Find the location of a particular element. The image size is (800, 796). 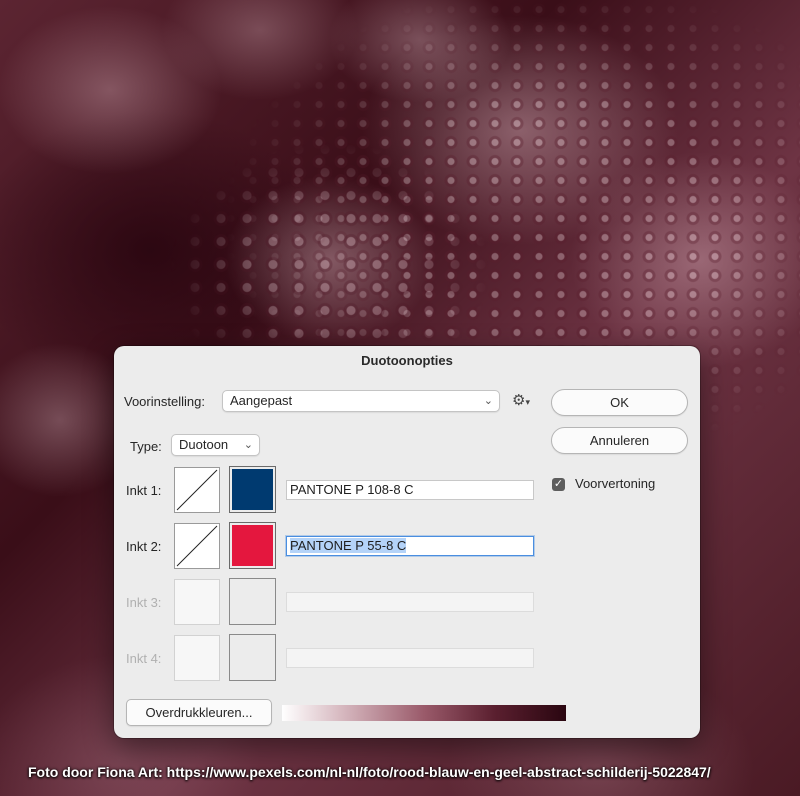

ink-2-name-field: PANTONE P 55-8 C is located at coordinates (410, 546).